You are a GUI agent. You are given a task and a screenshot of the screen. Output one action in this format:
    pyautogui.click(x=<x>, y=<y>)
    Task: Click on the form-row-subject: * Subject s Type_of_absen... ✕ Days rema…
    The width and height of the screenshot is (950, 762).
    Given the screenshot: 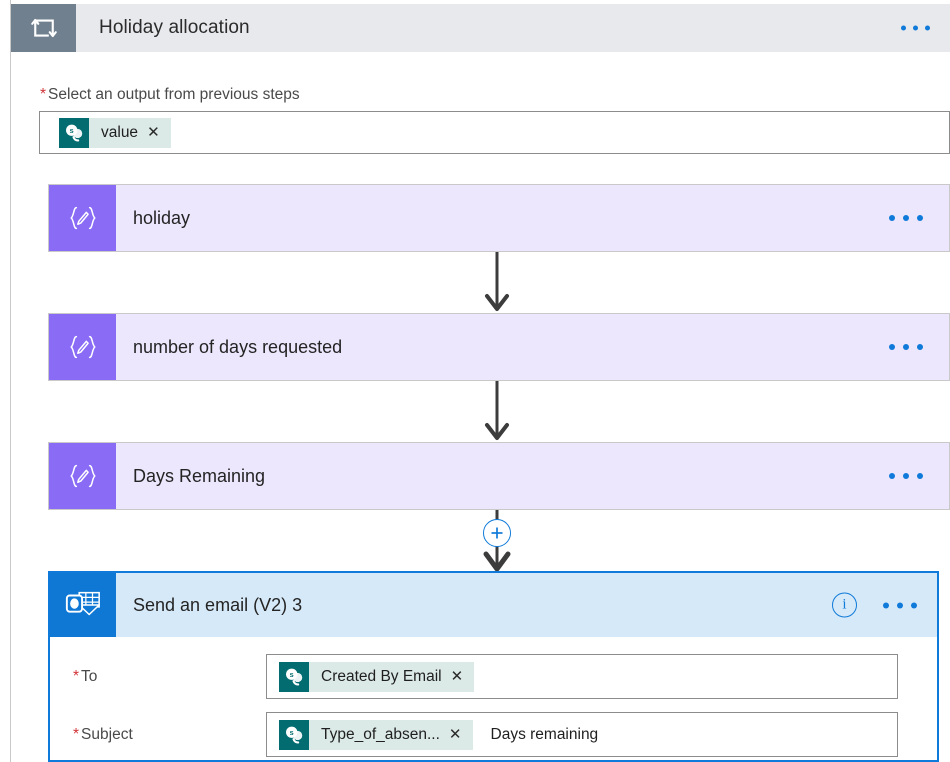 What is the action you would take?
    pyautogui.click(x=493, y=734)
    